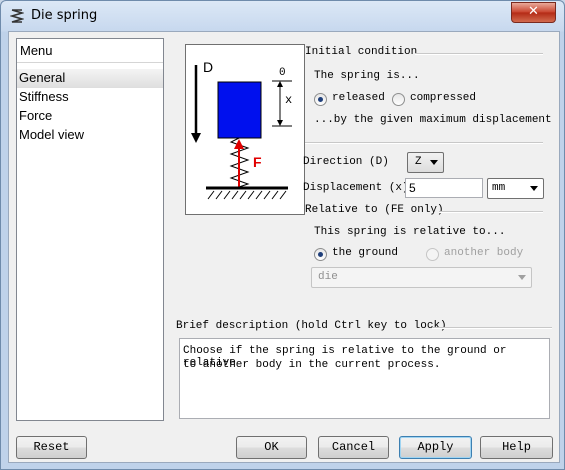 This screenshot has width=565, height=470. What do you see at coordinates (346, 162) in the screenshot?
I see `direction-label: Direction (D)` at bounding box center [346, 162].